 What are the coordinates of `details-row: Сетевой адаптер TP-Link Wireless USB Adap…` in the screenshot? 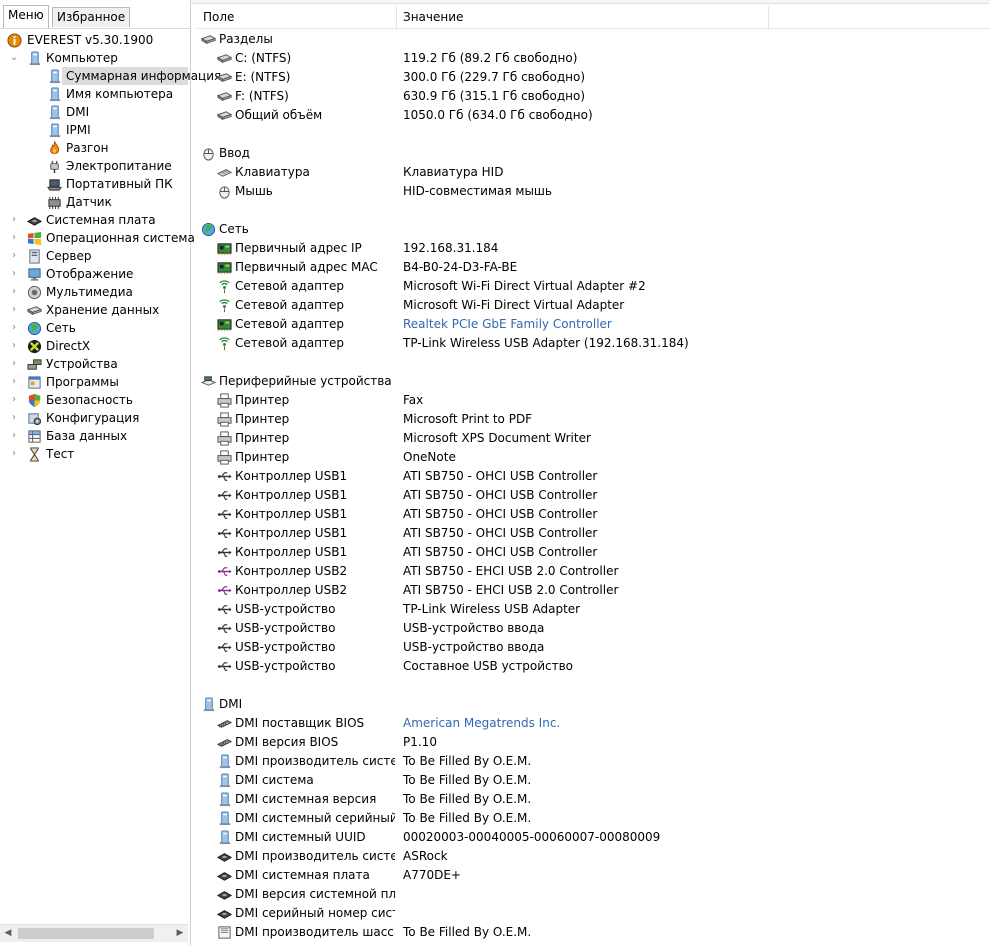 It's located at (593, 343).